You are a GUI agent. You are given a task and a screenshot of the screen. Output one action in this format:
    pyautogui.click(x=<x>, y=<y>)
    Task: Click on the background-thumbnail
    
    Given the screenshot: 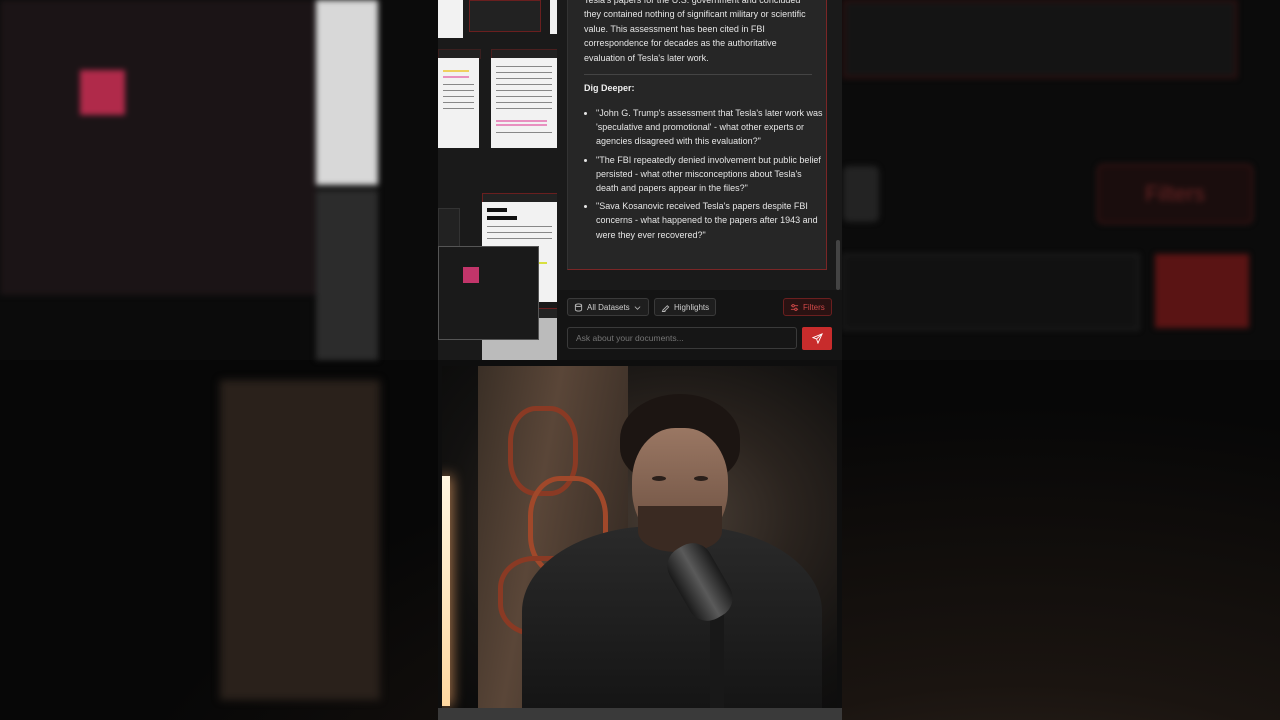 What is the action you would take?
    pyautogui.click(x=158, y=147)
    